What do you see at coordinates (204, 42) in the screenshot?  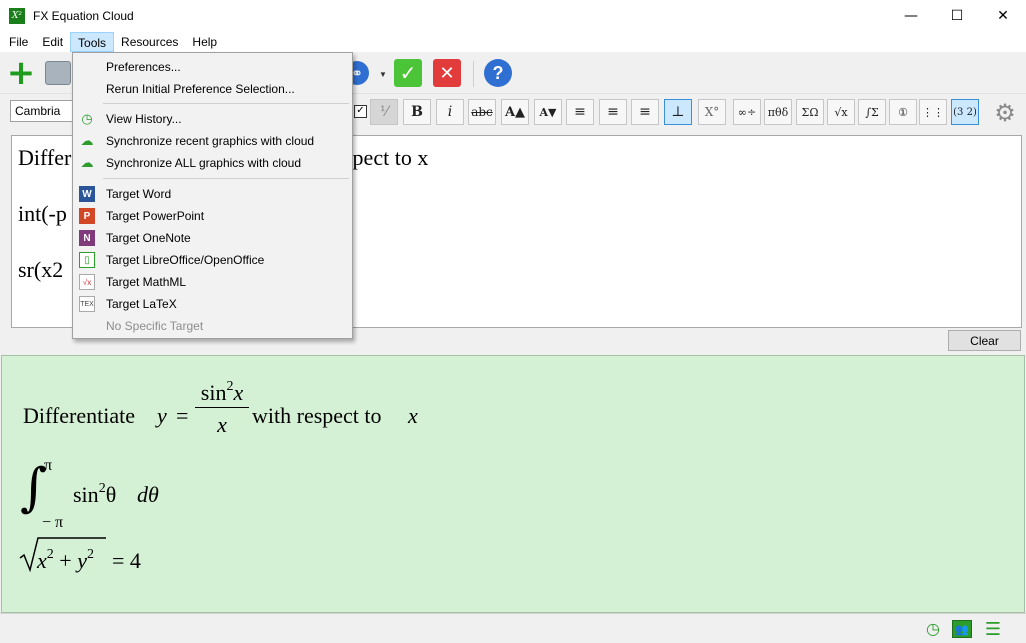 I see `menu-help: Help` at bounding box center [204, 42].